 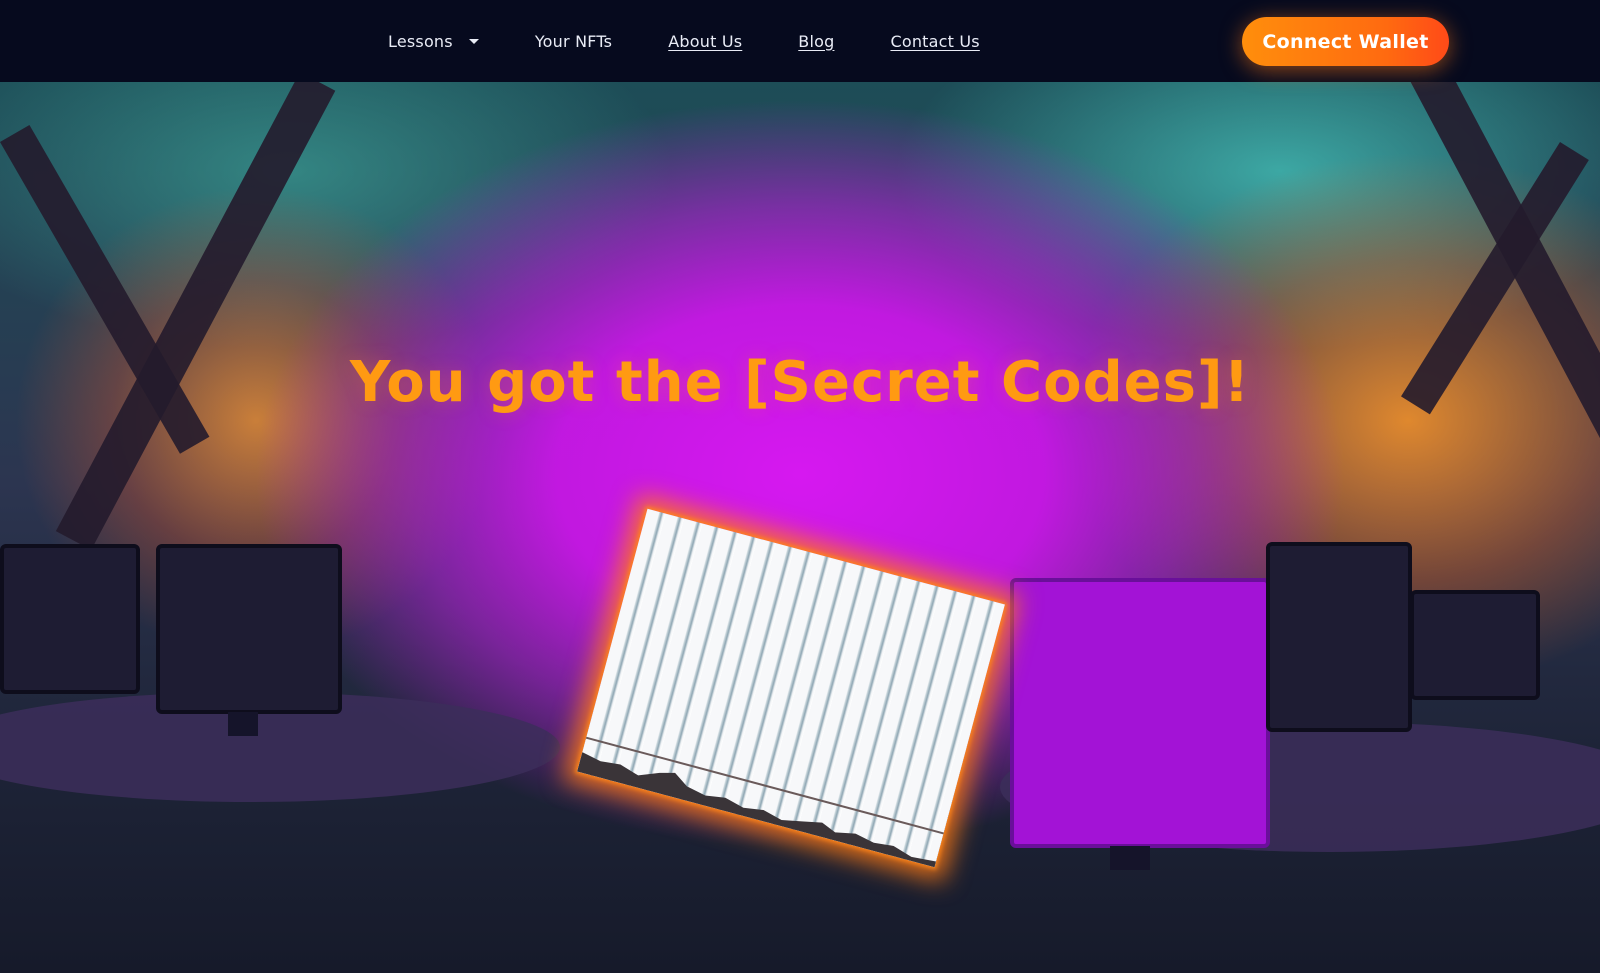 I want to click on right-monitor-glowing, so click(x=1140, y=713).